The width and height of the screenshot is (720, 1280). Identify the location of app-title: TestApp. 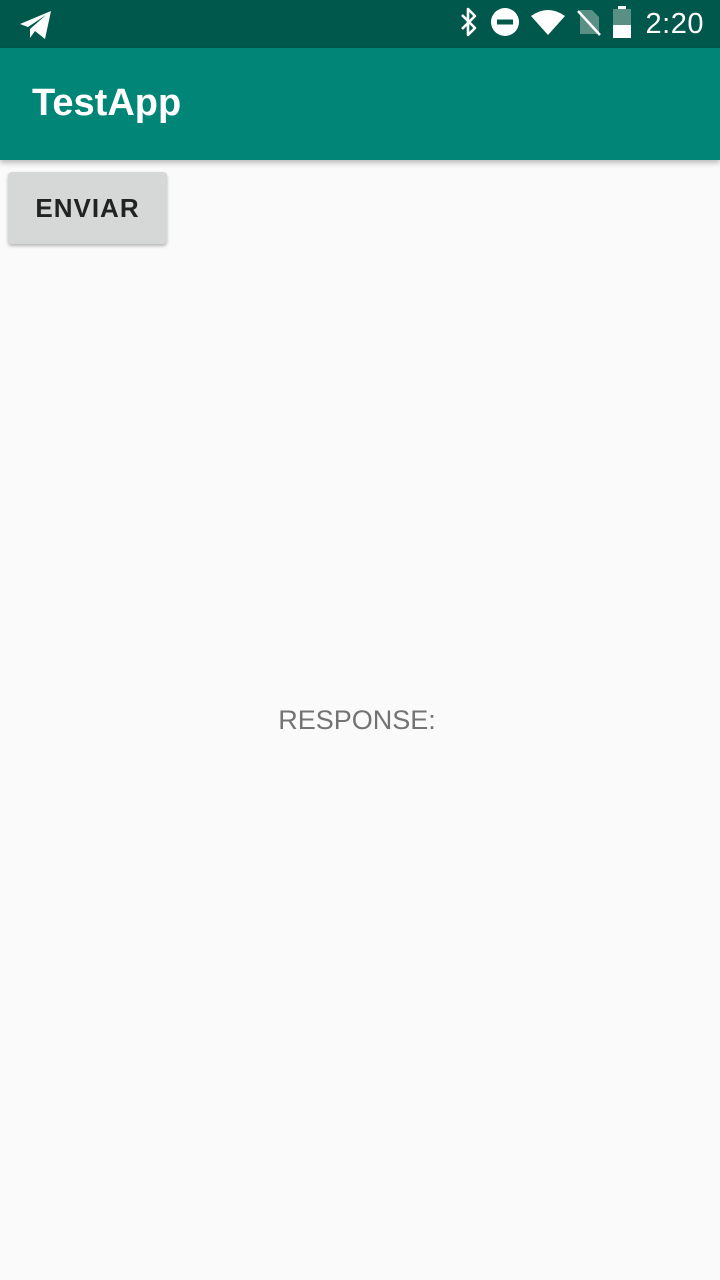
(107, 103).